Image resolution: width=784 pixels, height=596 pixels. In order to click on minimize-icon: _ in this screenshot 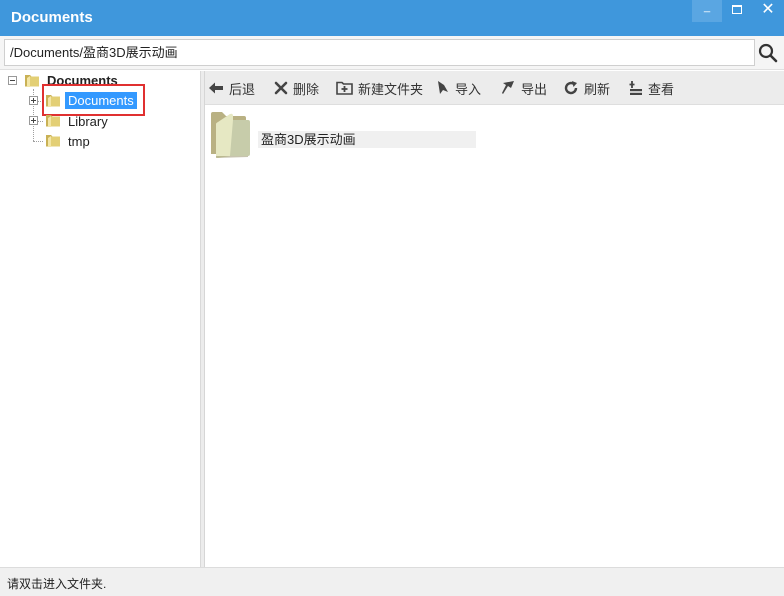, I will do `click(707, 7)`.